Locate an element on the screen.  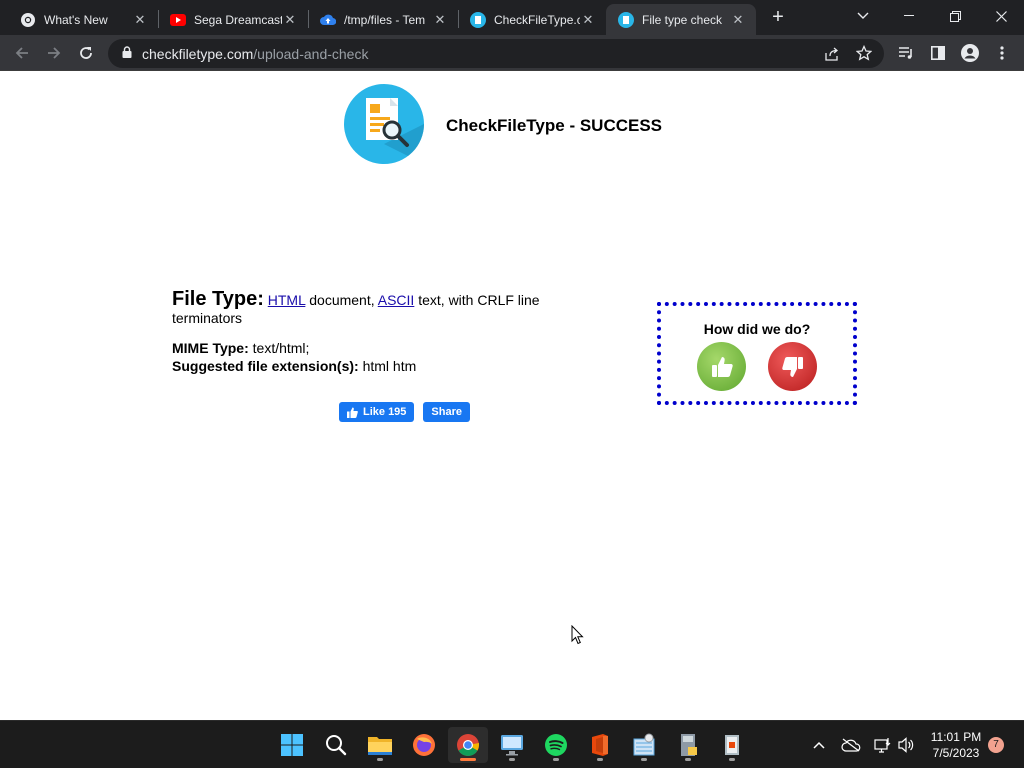
page-title: CheckFileType - SUCCESS is located at coordinates (554, 125).